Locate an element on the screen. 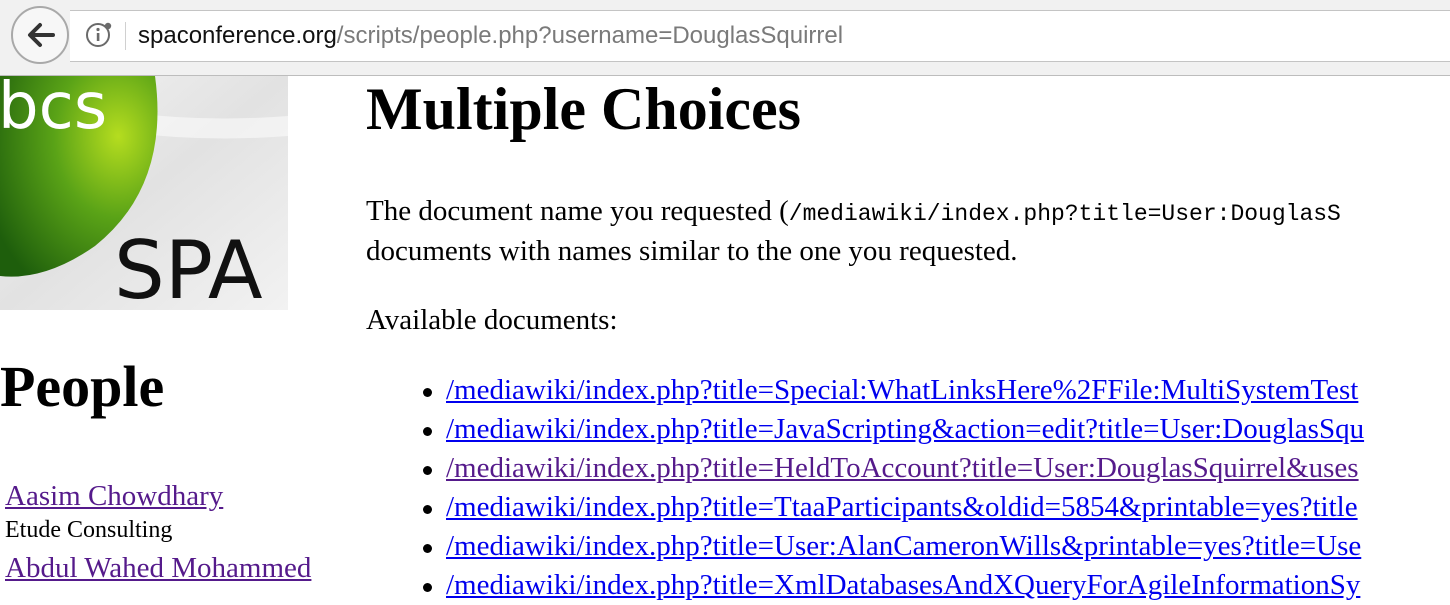 The image size is (1450, 605). person-organization: Etude Consulting is located at coordinates (89, 530).